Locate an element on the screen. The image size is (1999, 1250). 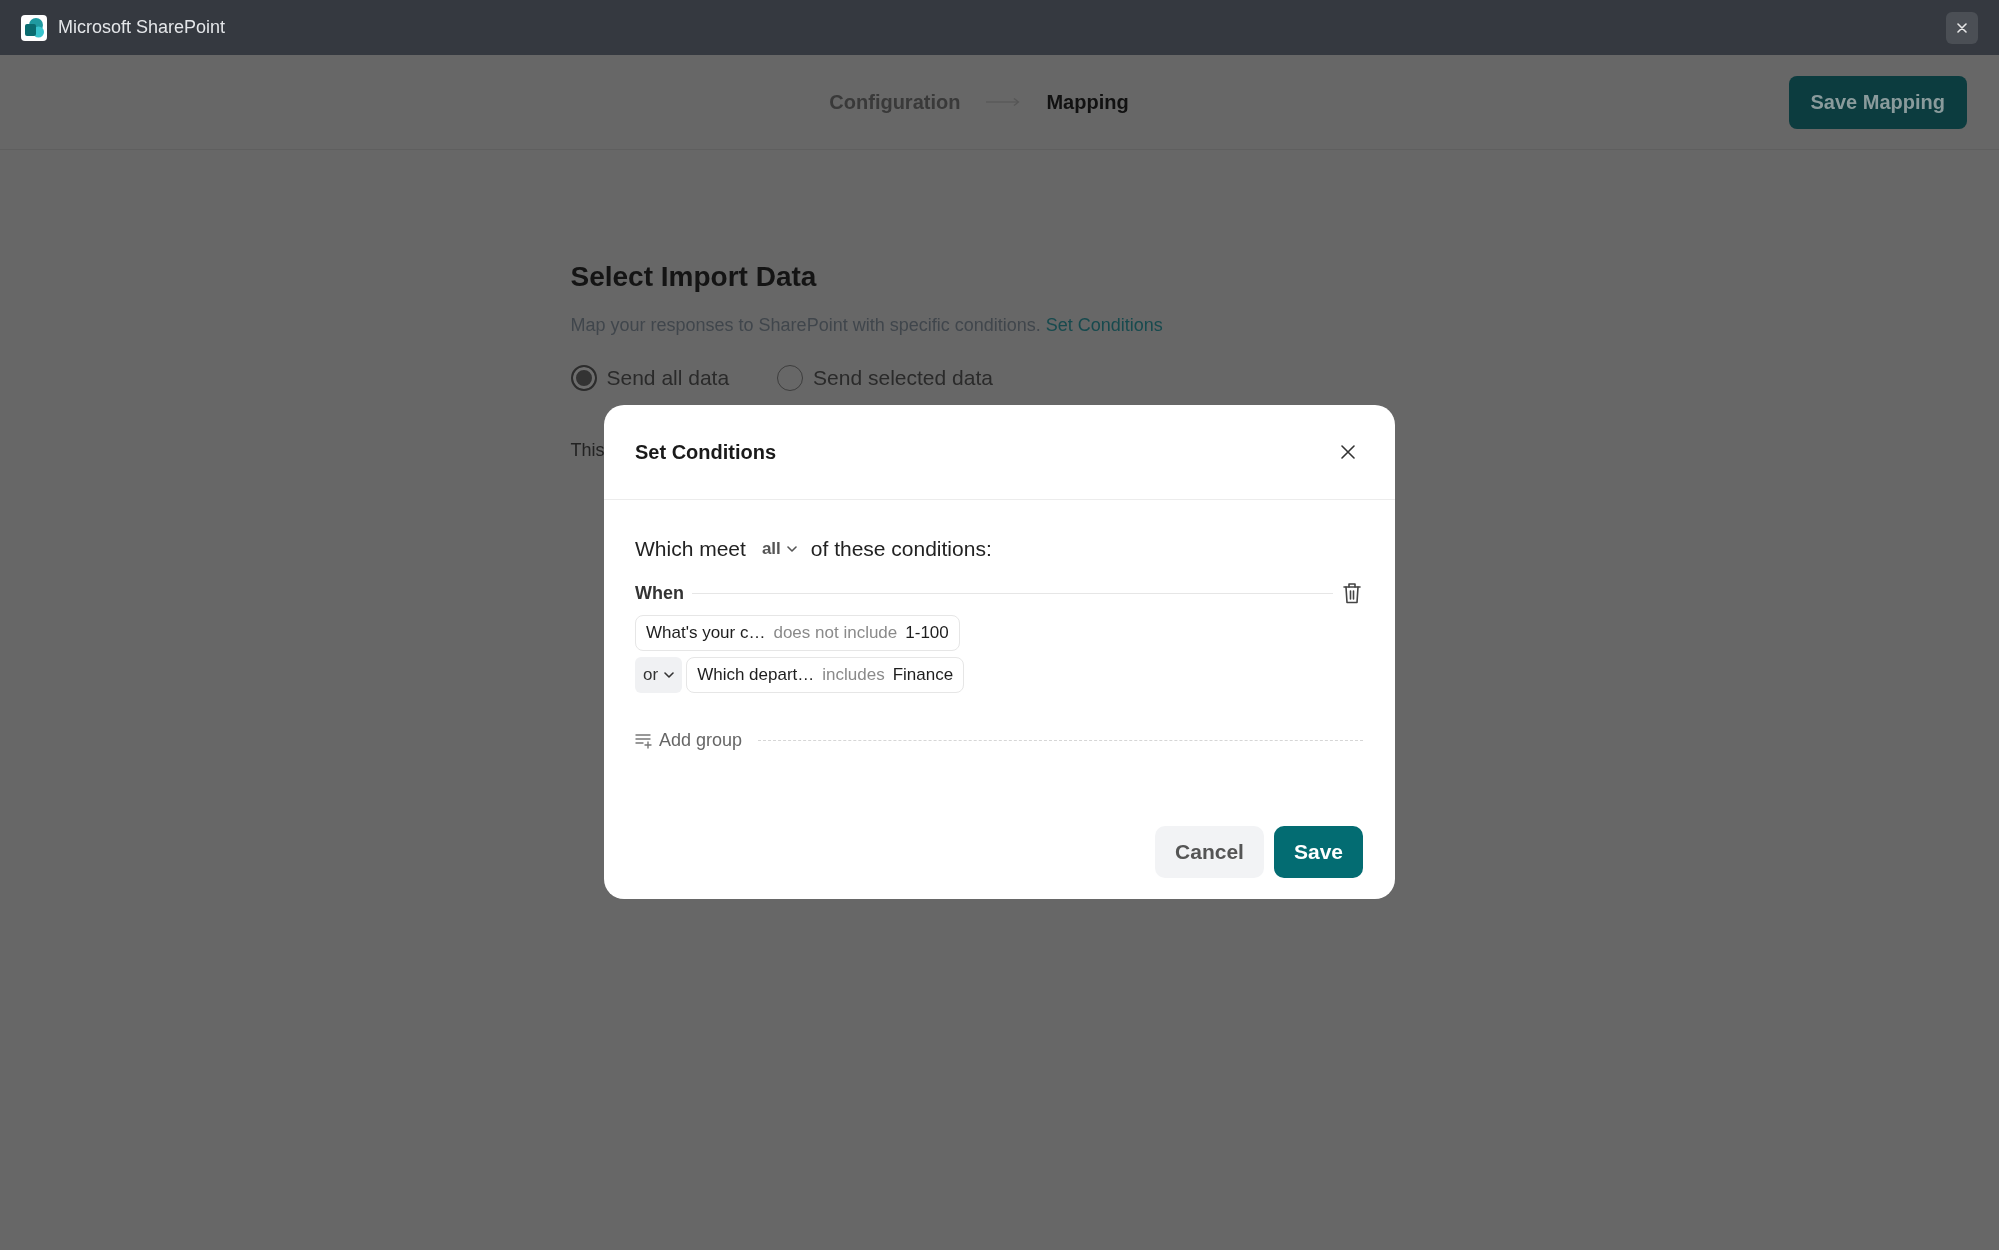
radio-button is located at coordinates (583, 377).